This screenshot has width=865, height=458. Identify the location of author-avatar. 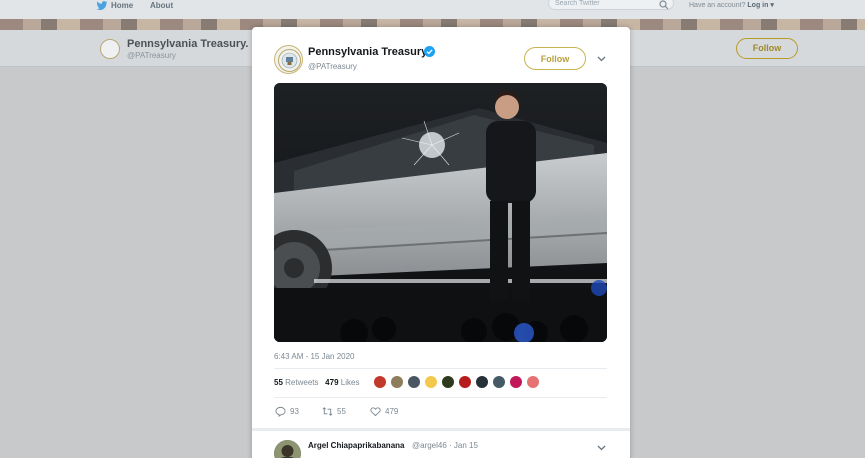
(288, 59).